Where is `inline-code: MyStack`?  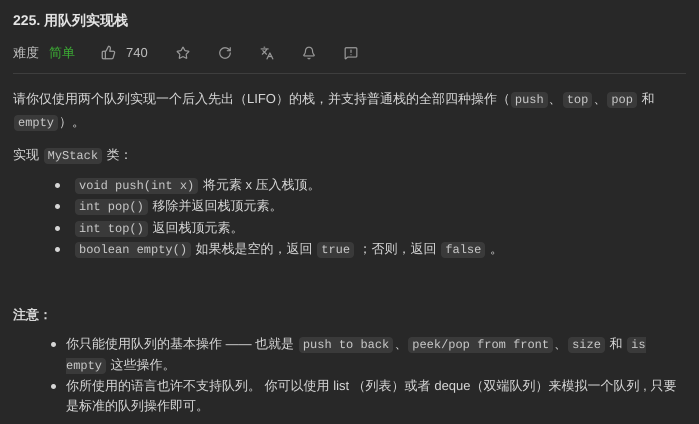
inline-code: MyStack is located at coordinates (73, 156).